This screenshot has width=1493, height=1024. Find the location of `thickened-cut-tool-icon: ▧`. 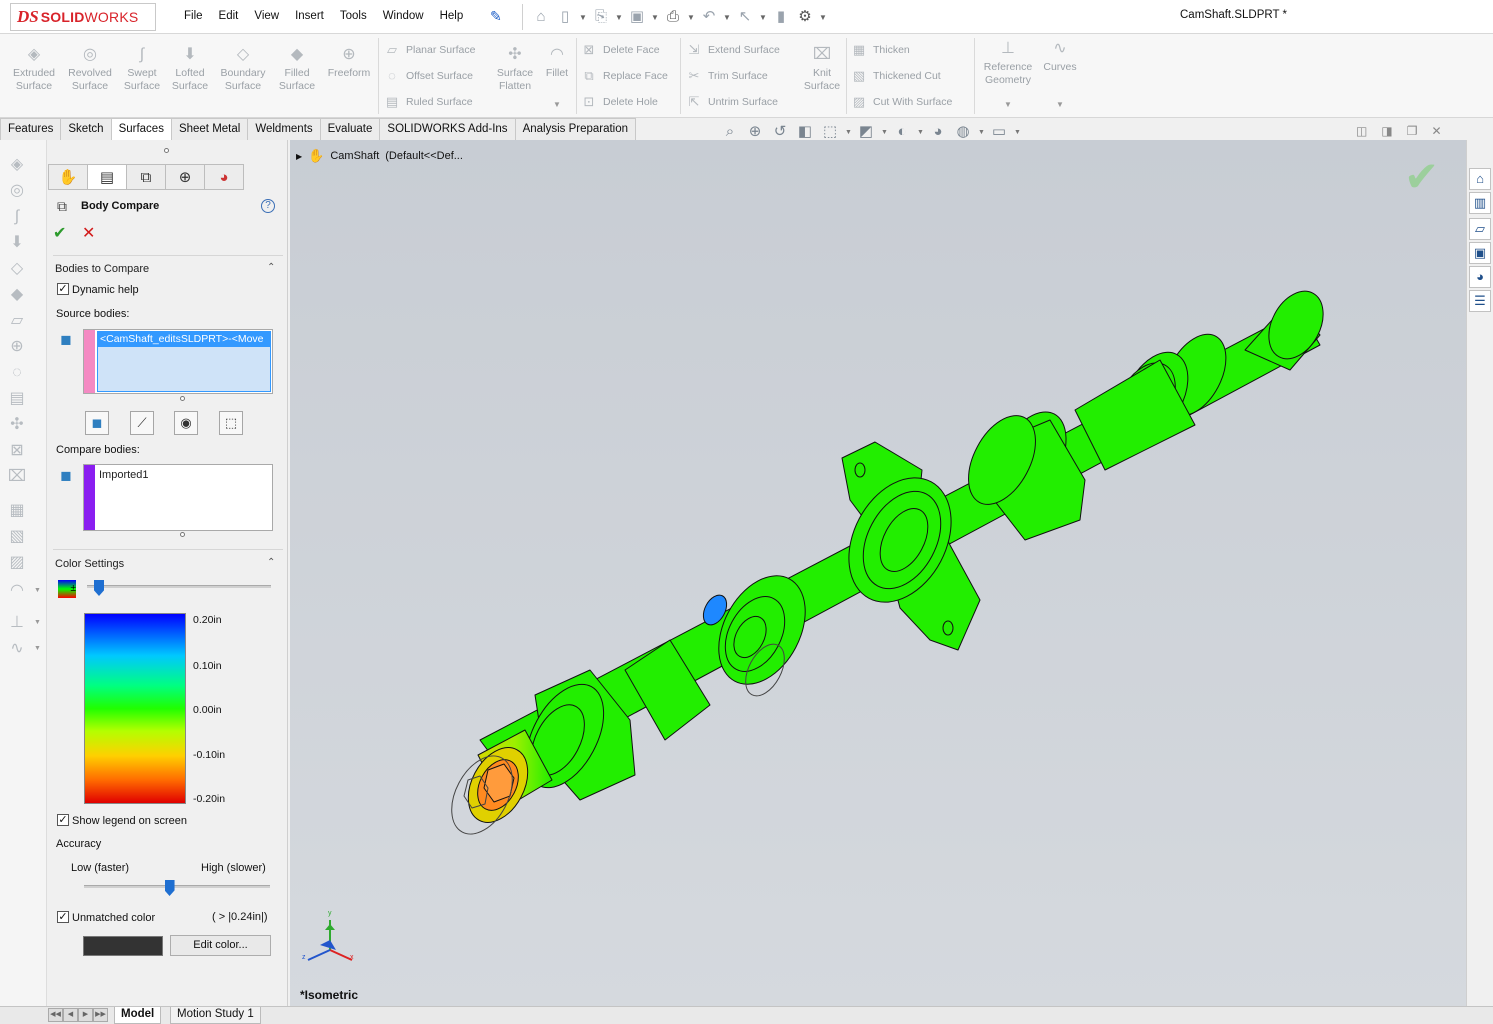

thickened-cut-tool-icon: ▧ is located at coordinates (17, 537).